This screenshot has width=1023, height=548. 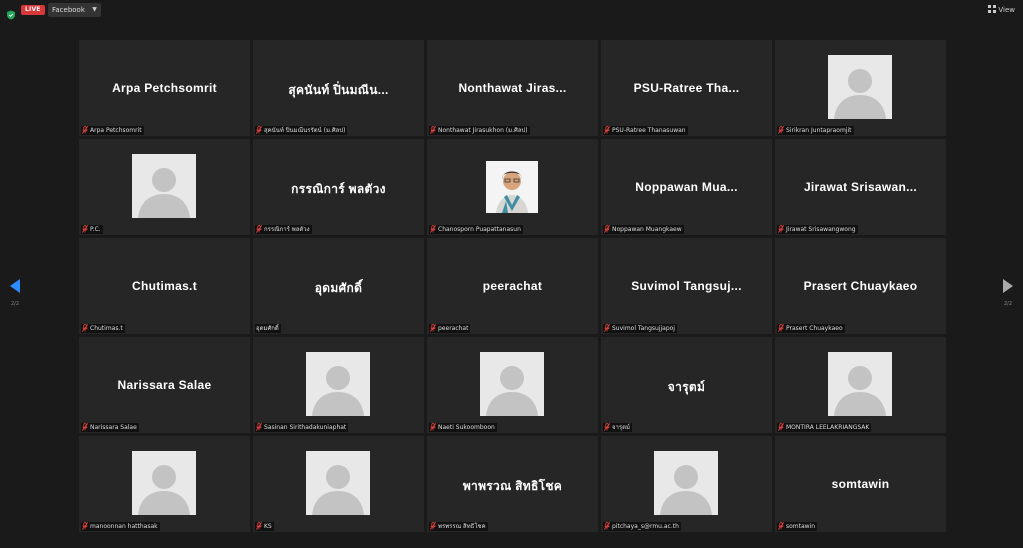 I want to click on participant-tile: Noppawan Mua... Noppawan Muangkaew, so click(x=686, y=187).